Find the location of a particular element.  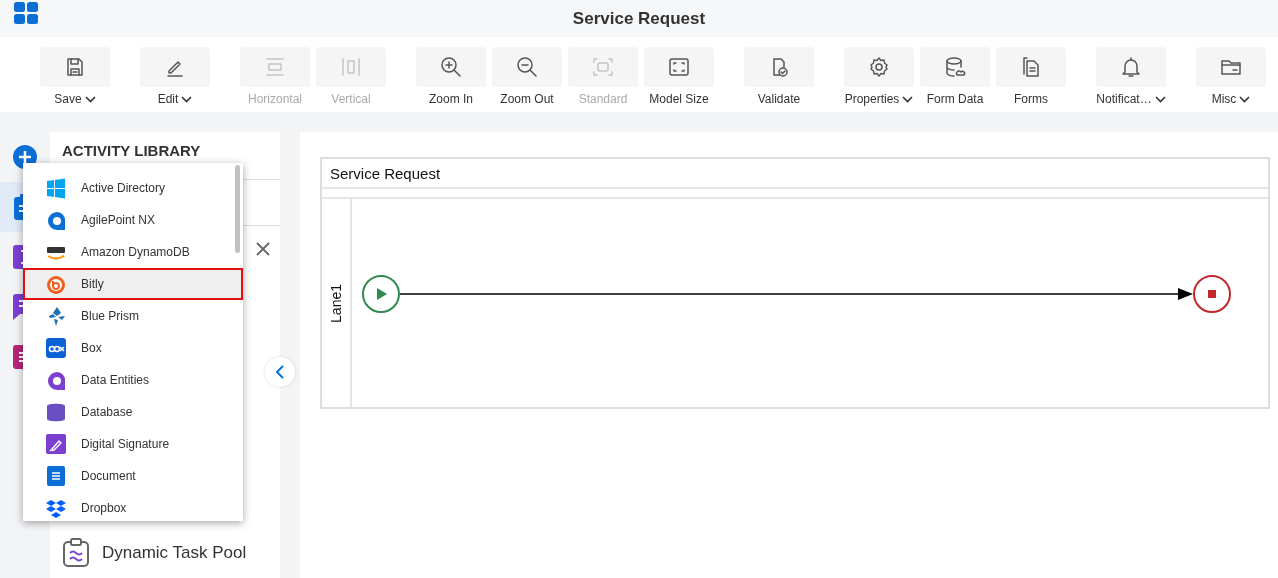

start-event is located at coordinates (381, 294).